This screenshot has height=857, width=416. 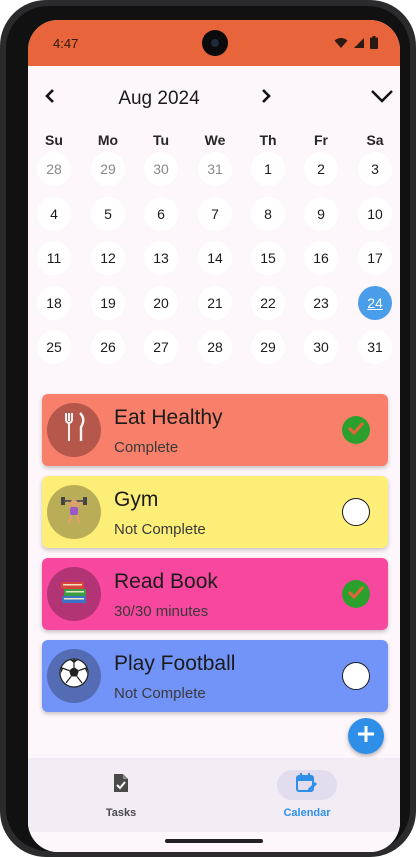 I want to click on soccer-ball-icon, so click(x=74, y=676).